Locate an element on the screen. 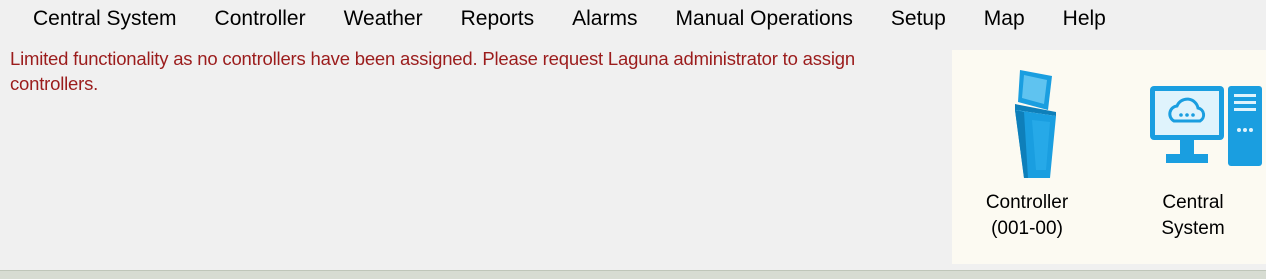  menu-map: Map is located at coordinates (1004, 19).